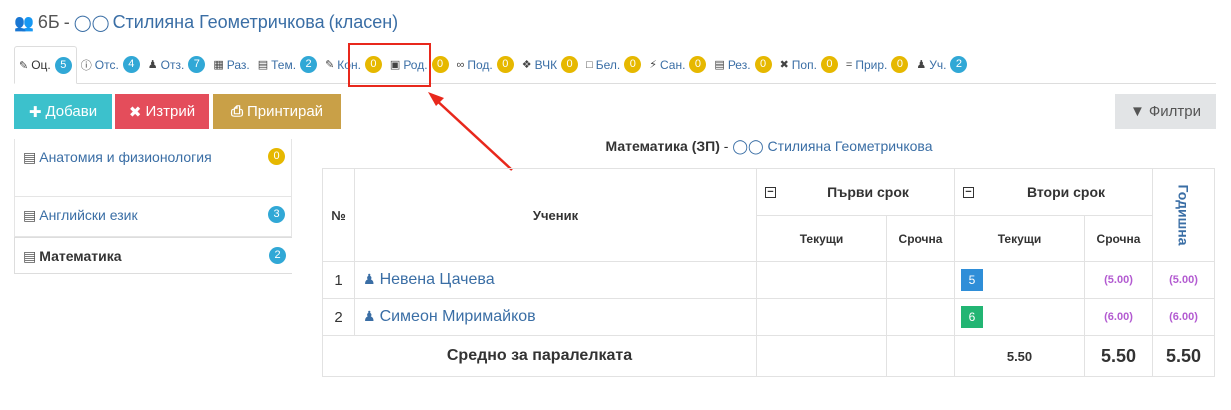 The height and width of the screenshot is (410, 1231). Describe the element at coordinates (855, 192) in the screenshot. I see `col-term1: − Първи срок` at that location.